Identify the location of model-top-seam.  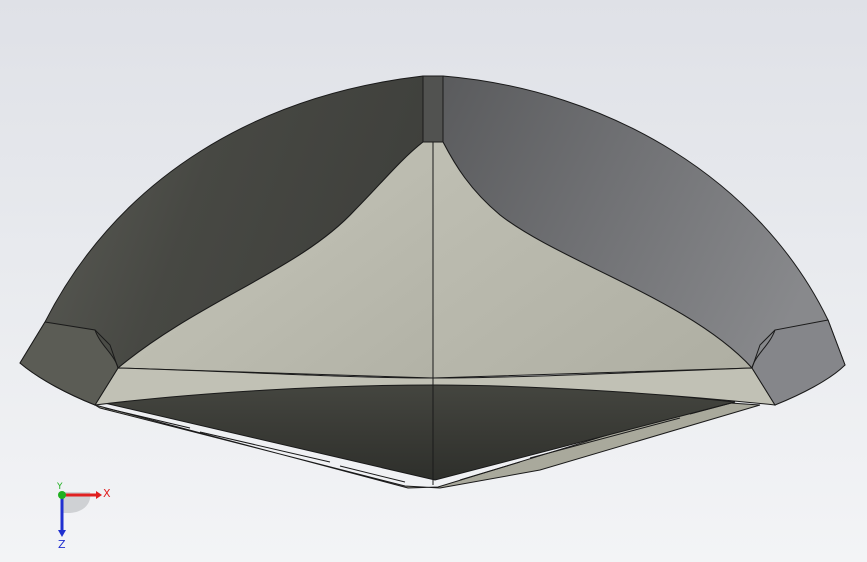
(433, 109).